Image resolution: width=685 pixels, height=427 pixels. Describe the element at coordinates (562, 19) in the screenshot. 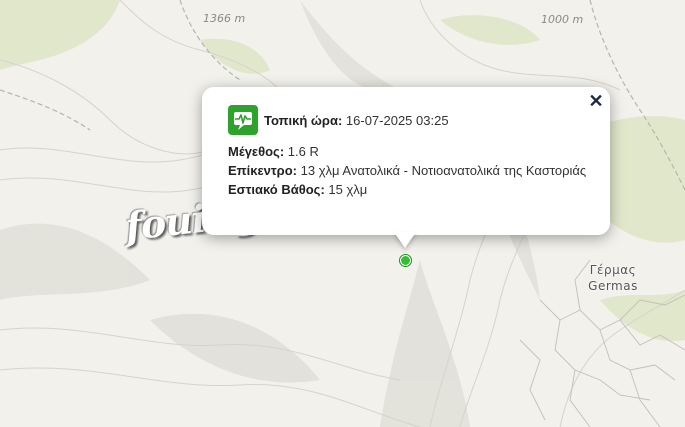

I see `contour-label-1000: 1000 m` at that location.